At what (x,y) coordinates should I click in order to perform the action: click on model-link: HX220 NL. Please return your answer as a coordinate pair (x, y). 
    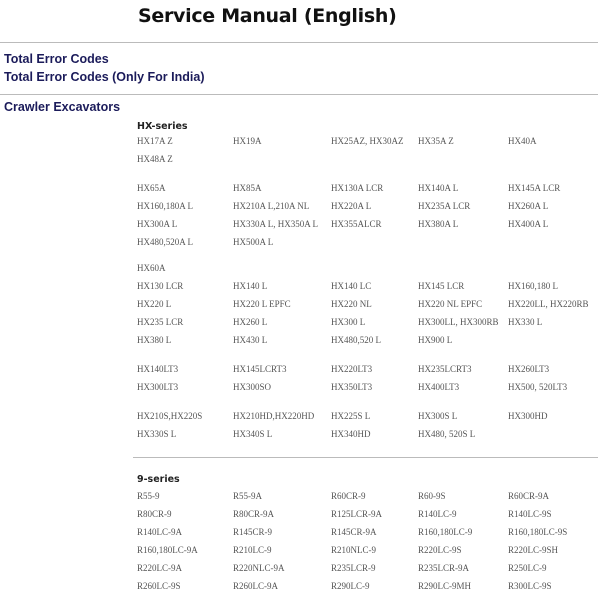
    Looking at the image, I should click on (351, 304).